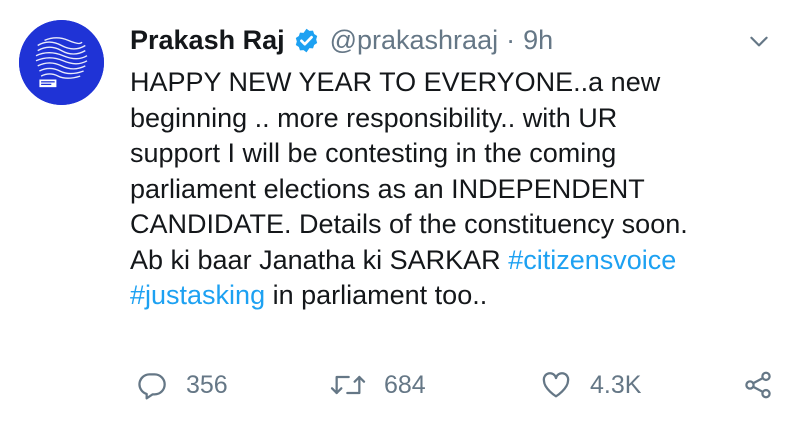 The image size is (800, 432). I want to click on share-button, so click(758, 385).